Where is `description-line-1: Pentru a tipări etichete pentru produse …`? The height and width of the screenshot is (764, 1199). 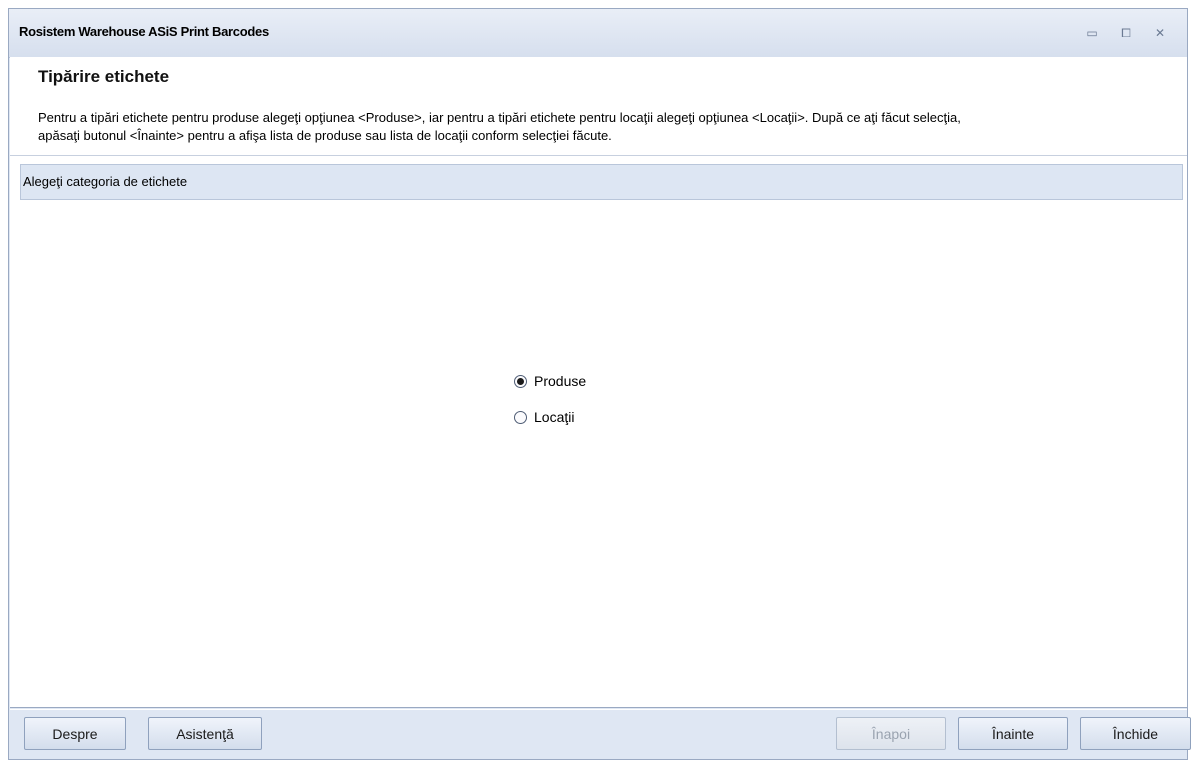
description-line-1: Pentru a tipări etichete pentru produse … is located at coordinates (499, 117).